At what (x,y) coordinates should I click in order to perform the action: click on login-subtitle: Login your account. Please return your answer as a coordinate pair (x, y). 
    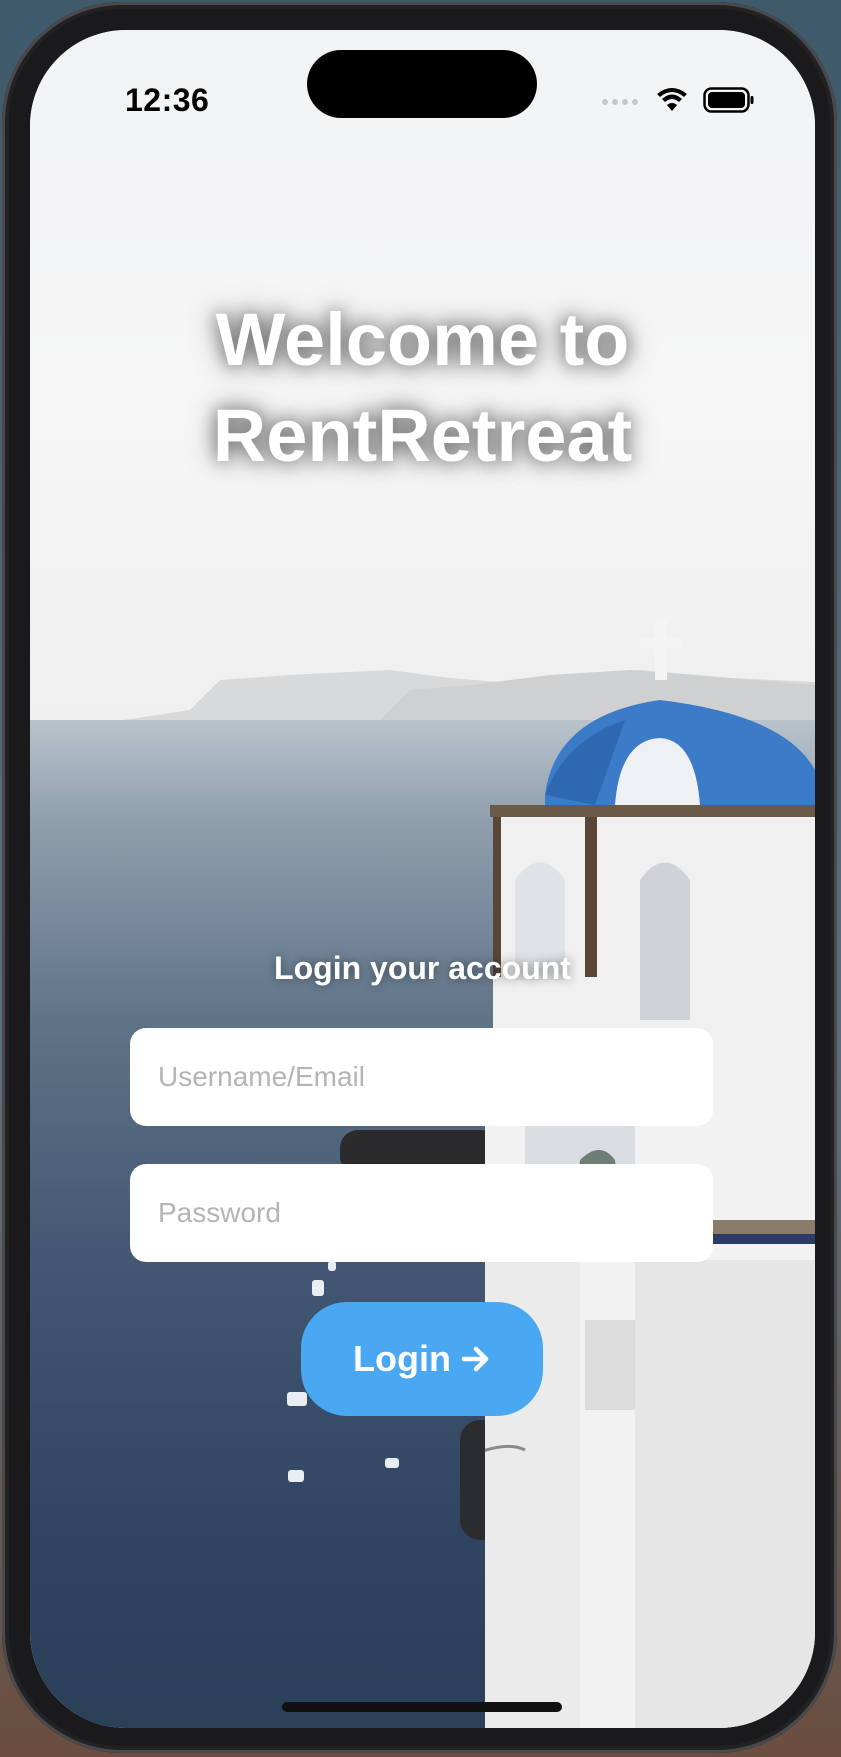
    Looking at the image, I should click on (422, 968).